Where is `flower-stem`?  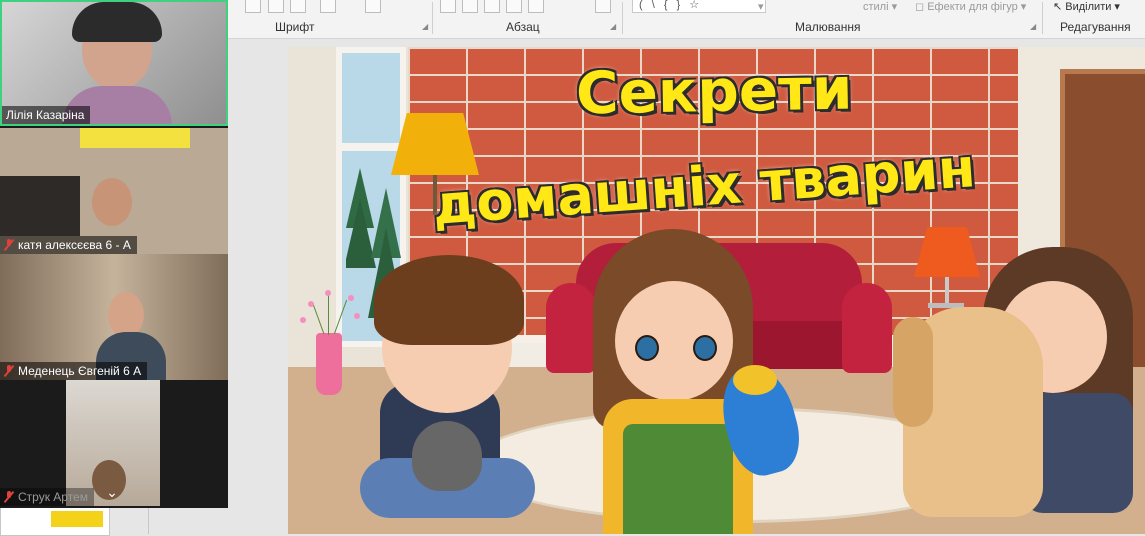 flower-stem is located at coordinates (328, 314).